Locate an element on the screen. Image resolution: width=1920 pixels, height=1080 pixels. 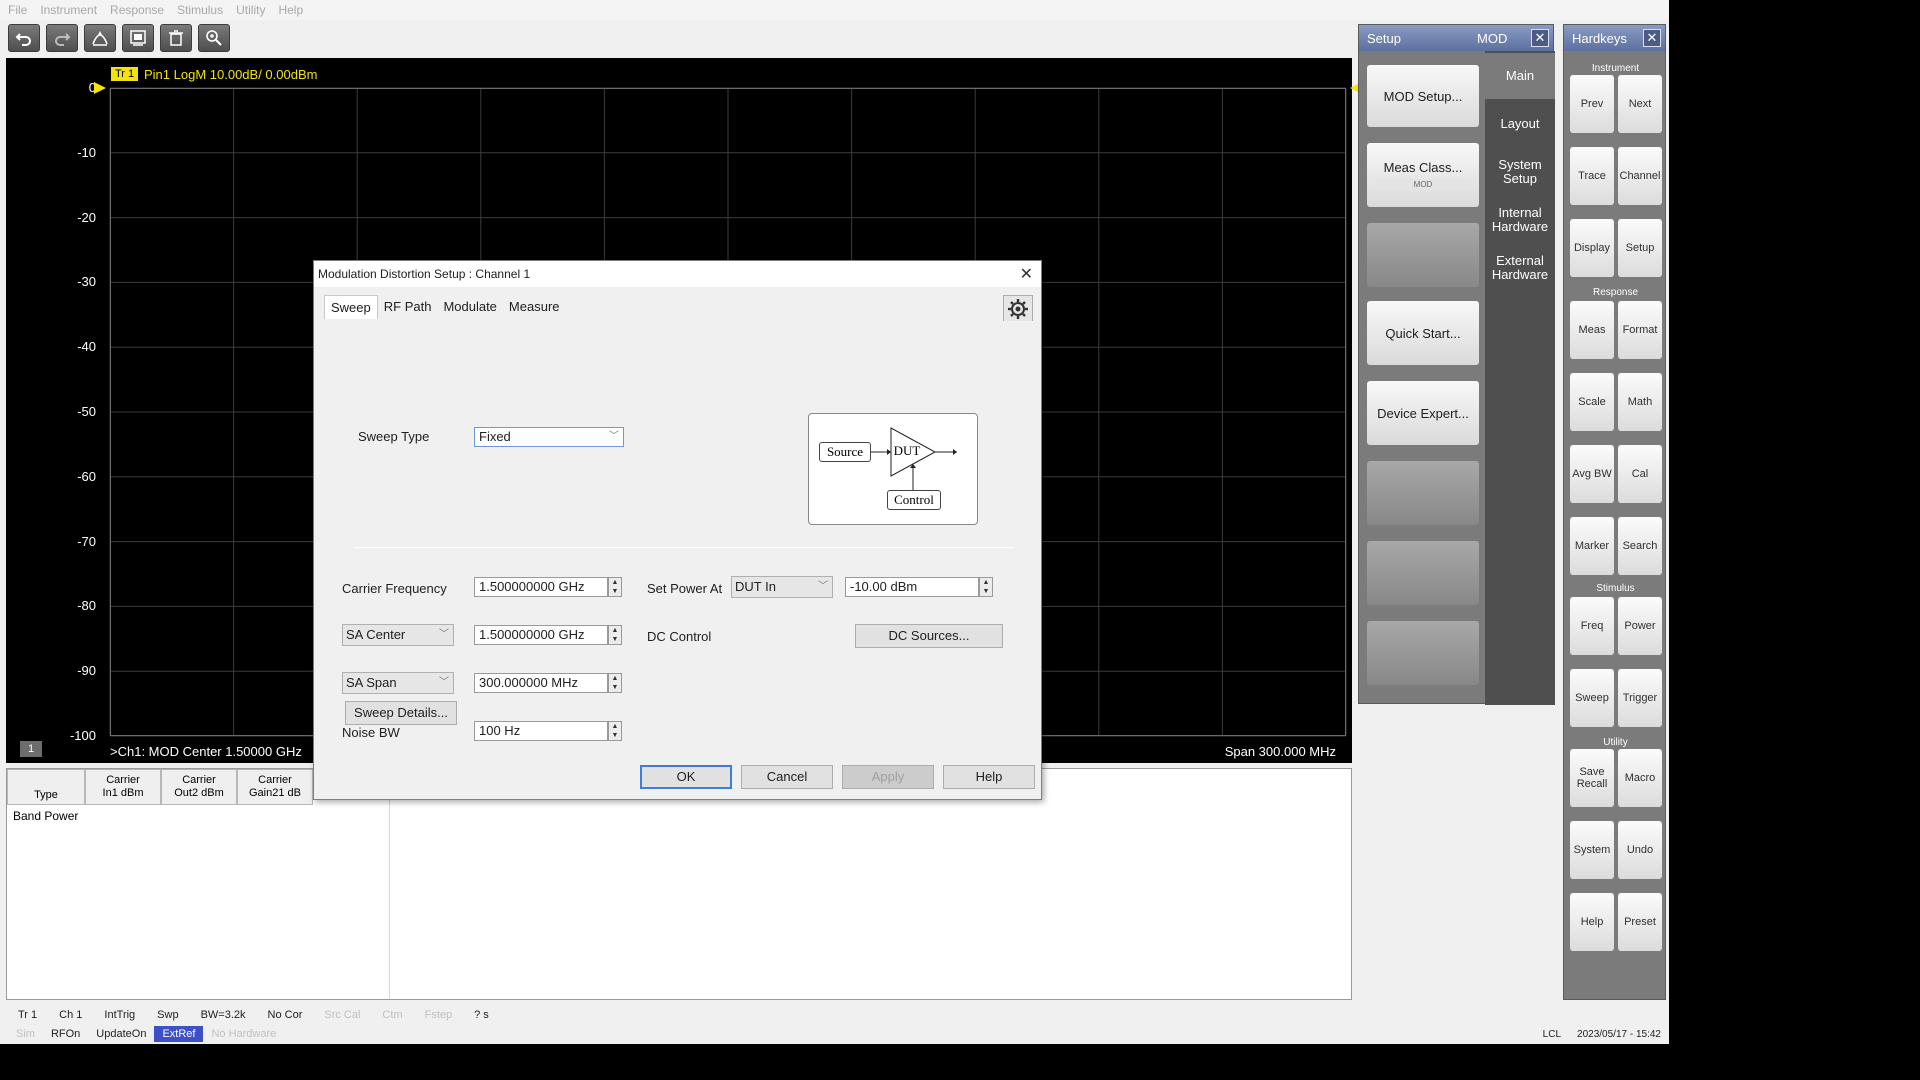
tab-rf-path: RF Path is located at coordinates (408, 307).